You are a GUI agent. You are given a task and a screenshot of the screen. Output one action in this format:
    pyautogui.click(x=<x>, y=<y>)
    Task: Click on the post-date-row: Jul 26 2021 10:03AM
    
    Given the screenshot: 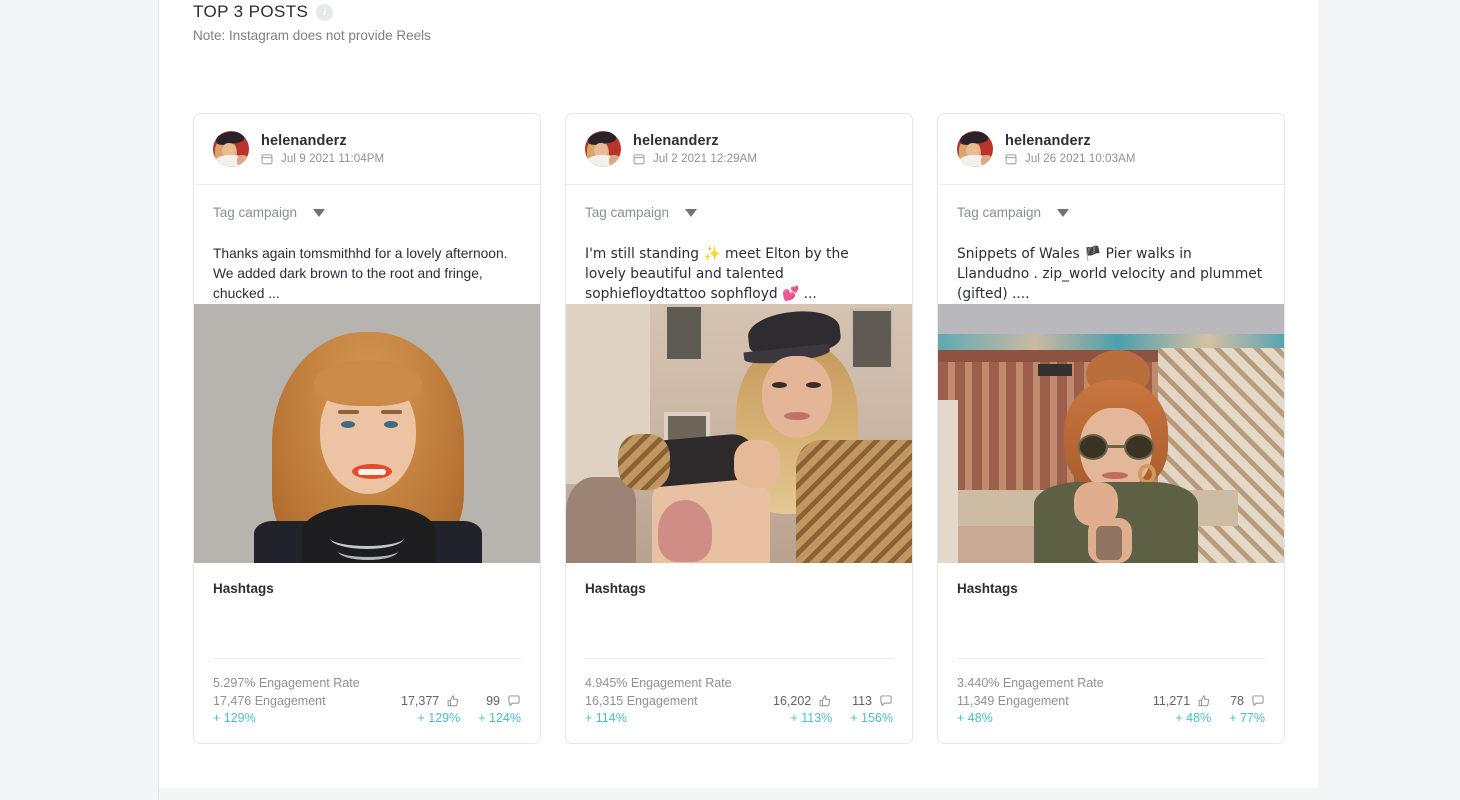 What is the action you would take?
    pyautogui.click(x=1070, y=159)
    